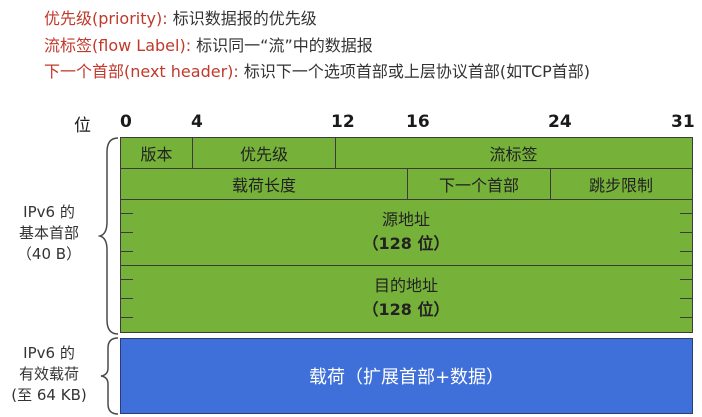 This screenshot has height=417, width=702. Describe the element at coordinates (282, 45) in the screenshot. I see `definition-desc: 标识同一“流”中的数据报` at that location.